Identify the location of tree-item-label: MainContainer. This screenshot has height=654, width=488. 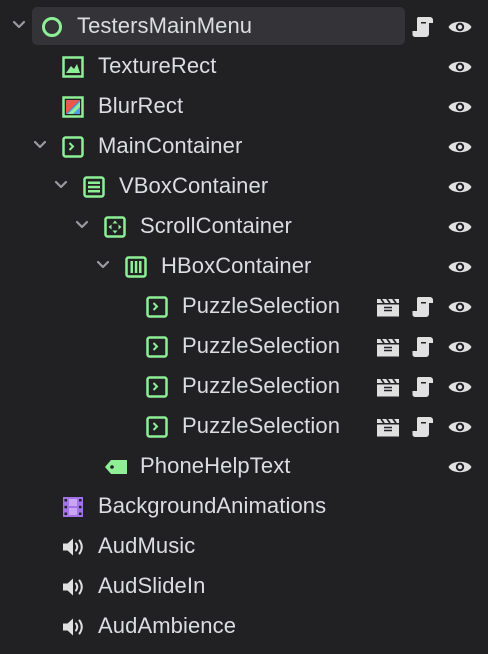
(170, 145).